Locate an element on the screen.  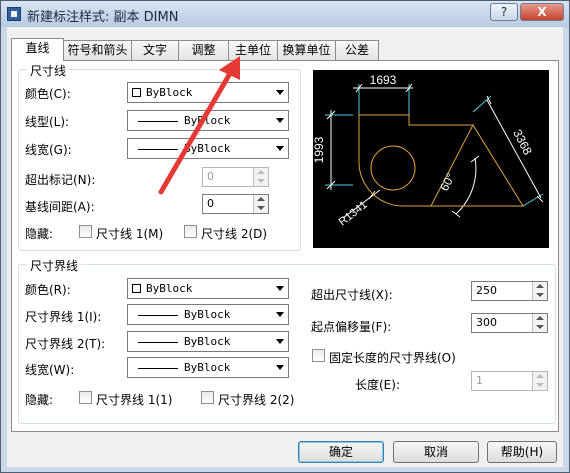
suppress-ext-line-1-checkbox is located at coordinates (85, 397).